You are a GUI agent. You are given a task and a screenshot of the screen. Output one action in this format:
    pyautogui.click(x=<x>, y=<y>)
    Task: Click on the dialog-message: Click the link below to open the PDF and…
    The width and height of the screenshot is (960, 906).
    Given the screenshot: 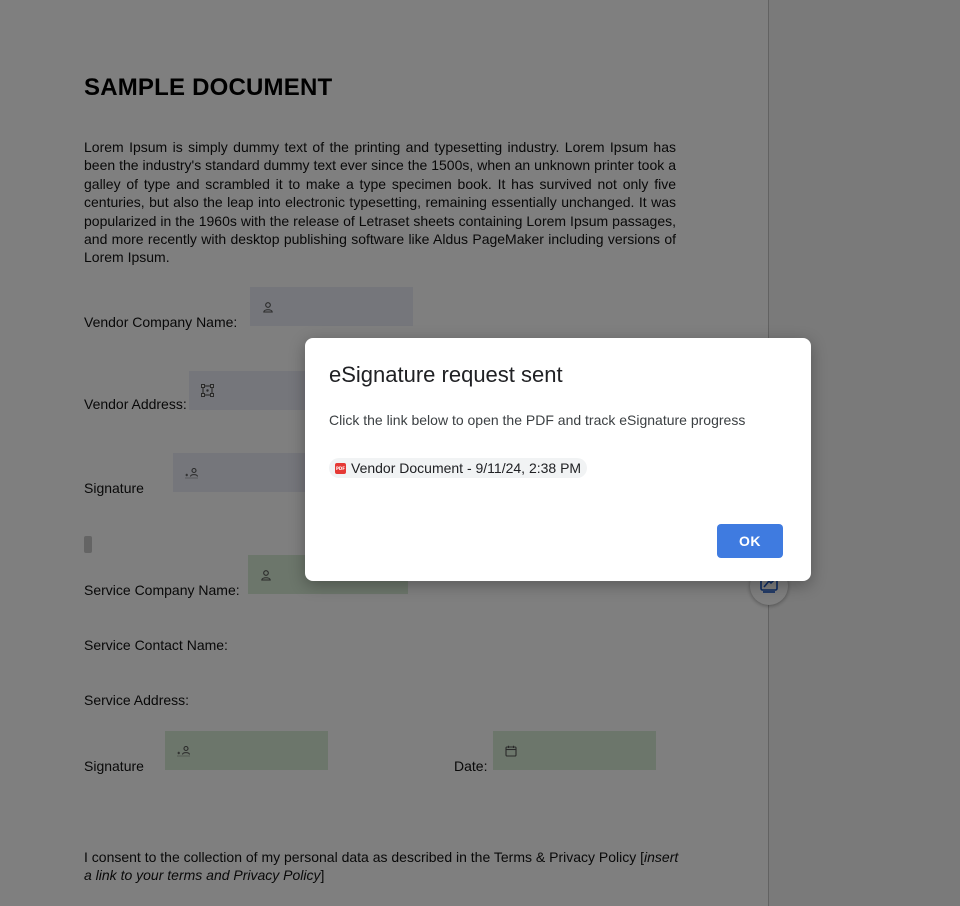 What is the action you would take?
    pyautogui.click(x=537, y=420)
    